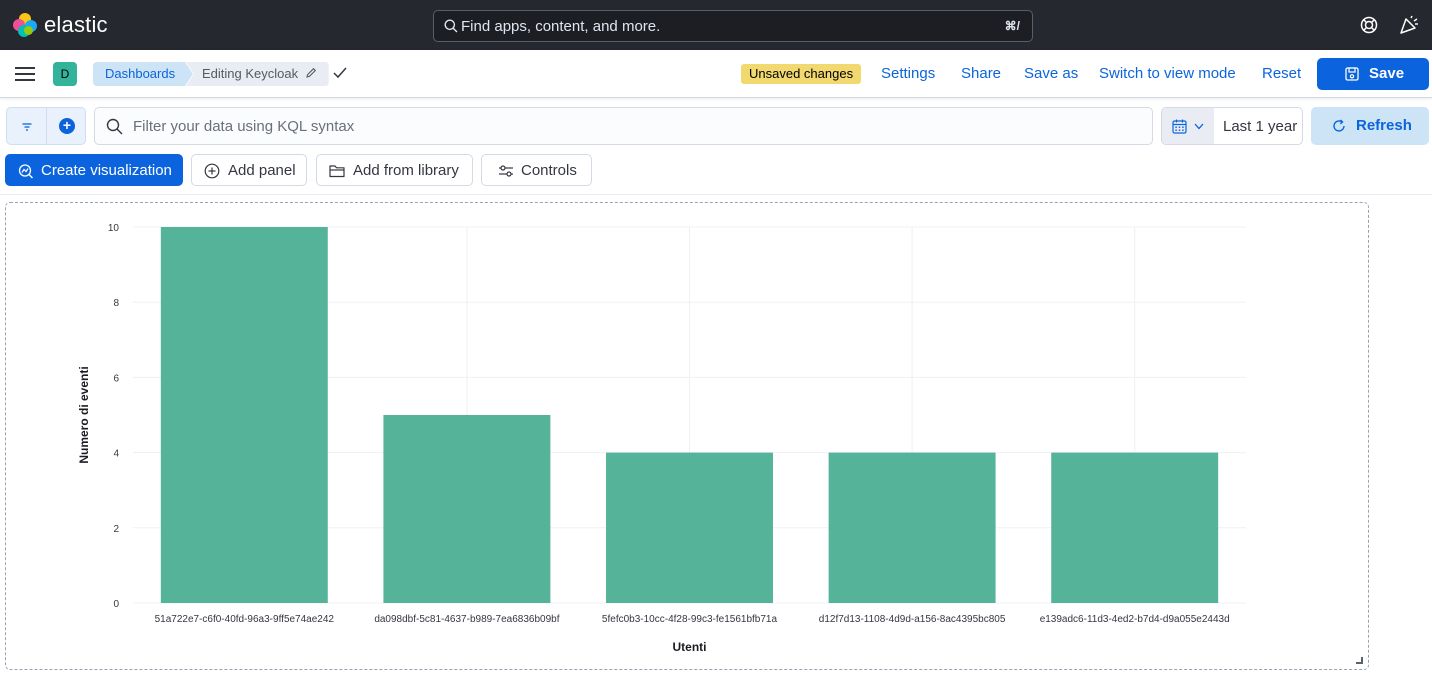  Describe the element at coordinates (1387, 73) in the screenshot. I see `save-label: Save` at that location.